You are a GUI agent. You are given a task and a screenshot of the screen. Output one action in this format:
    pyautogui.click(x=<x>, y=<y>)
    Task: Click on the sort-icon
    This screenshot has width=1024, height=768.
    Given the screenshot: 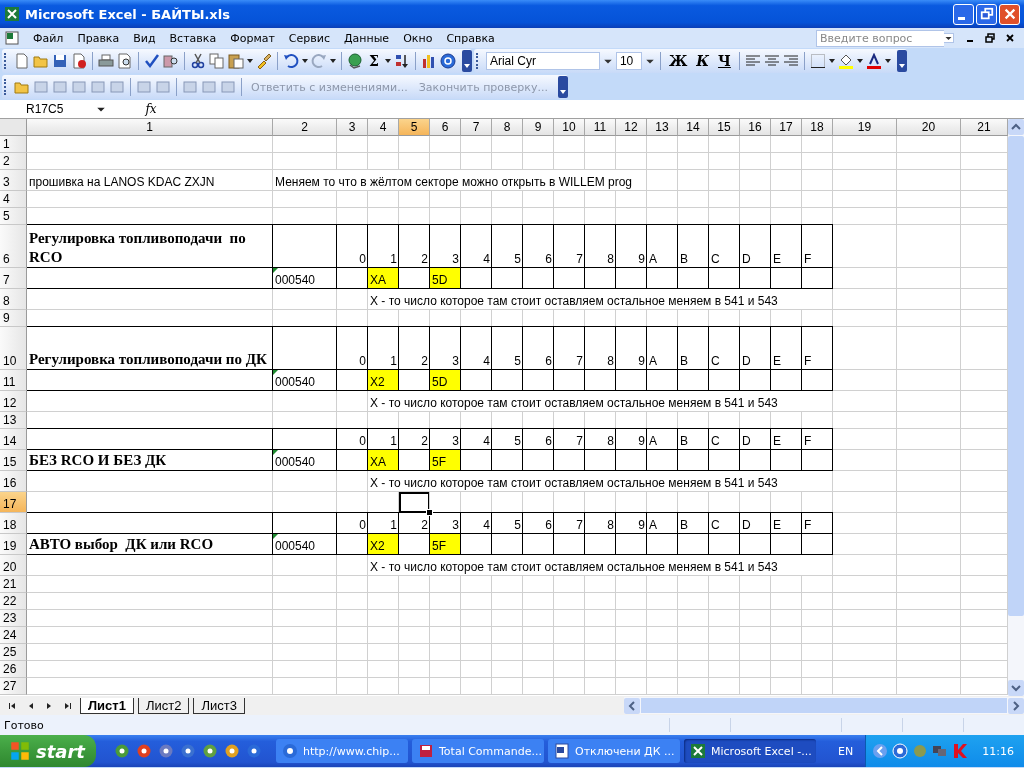 What is the action you would take?
    pyautogui.click(x=401, y=61)
    